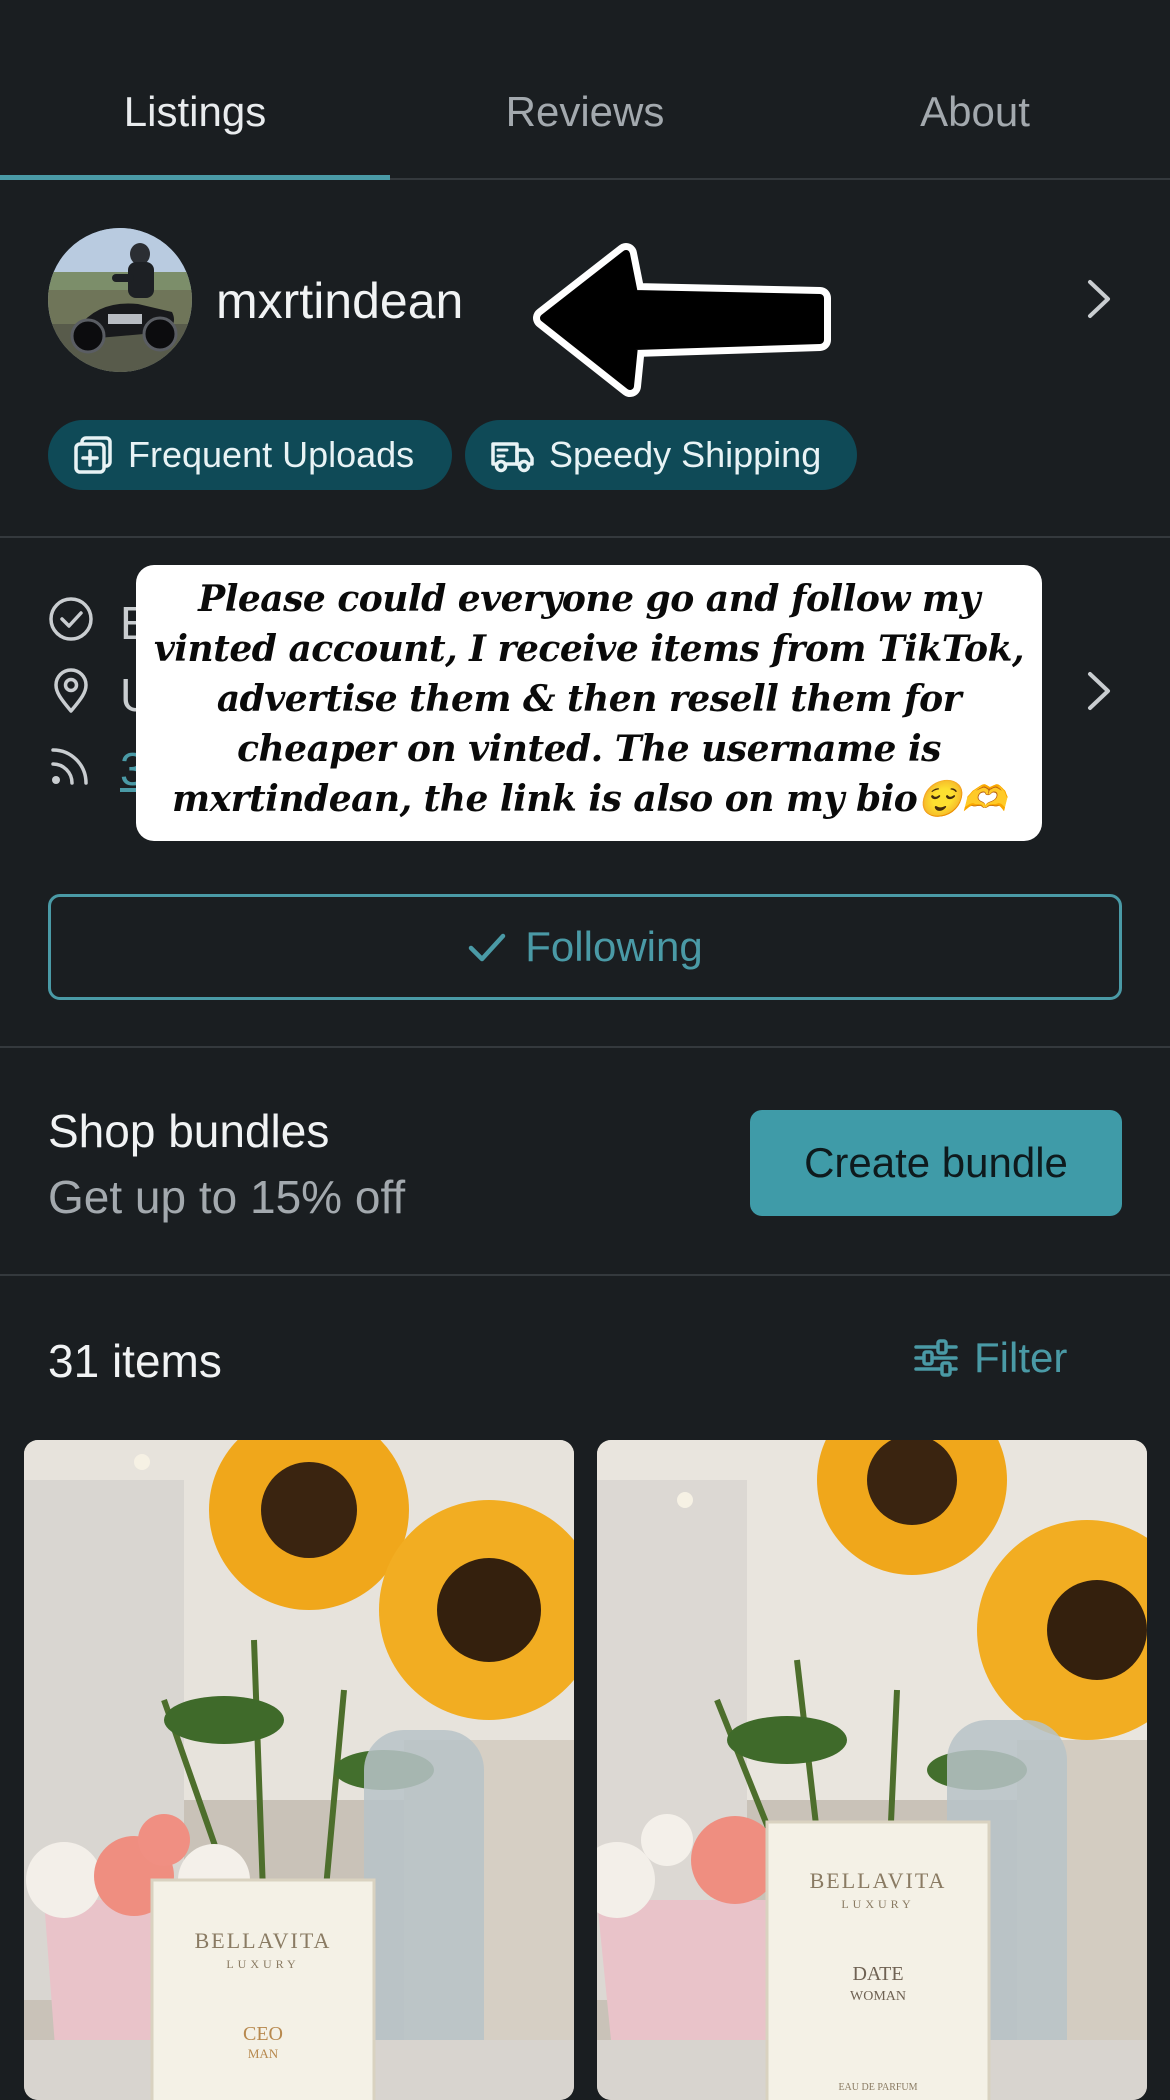 This screenshot has width=1170, height=2100. I want to click on product-variant: MAN, so click(263, 2053).